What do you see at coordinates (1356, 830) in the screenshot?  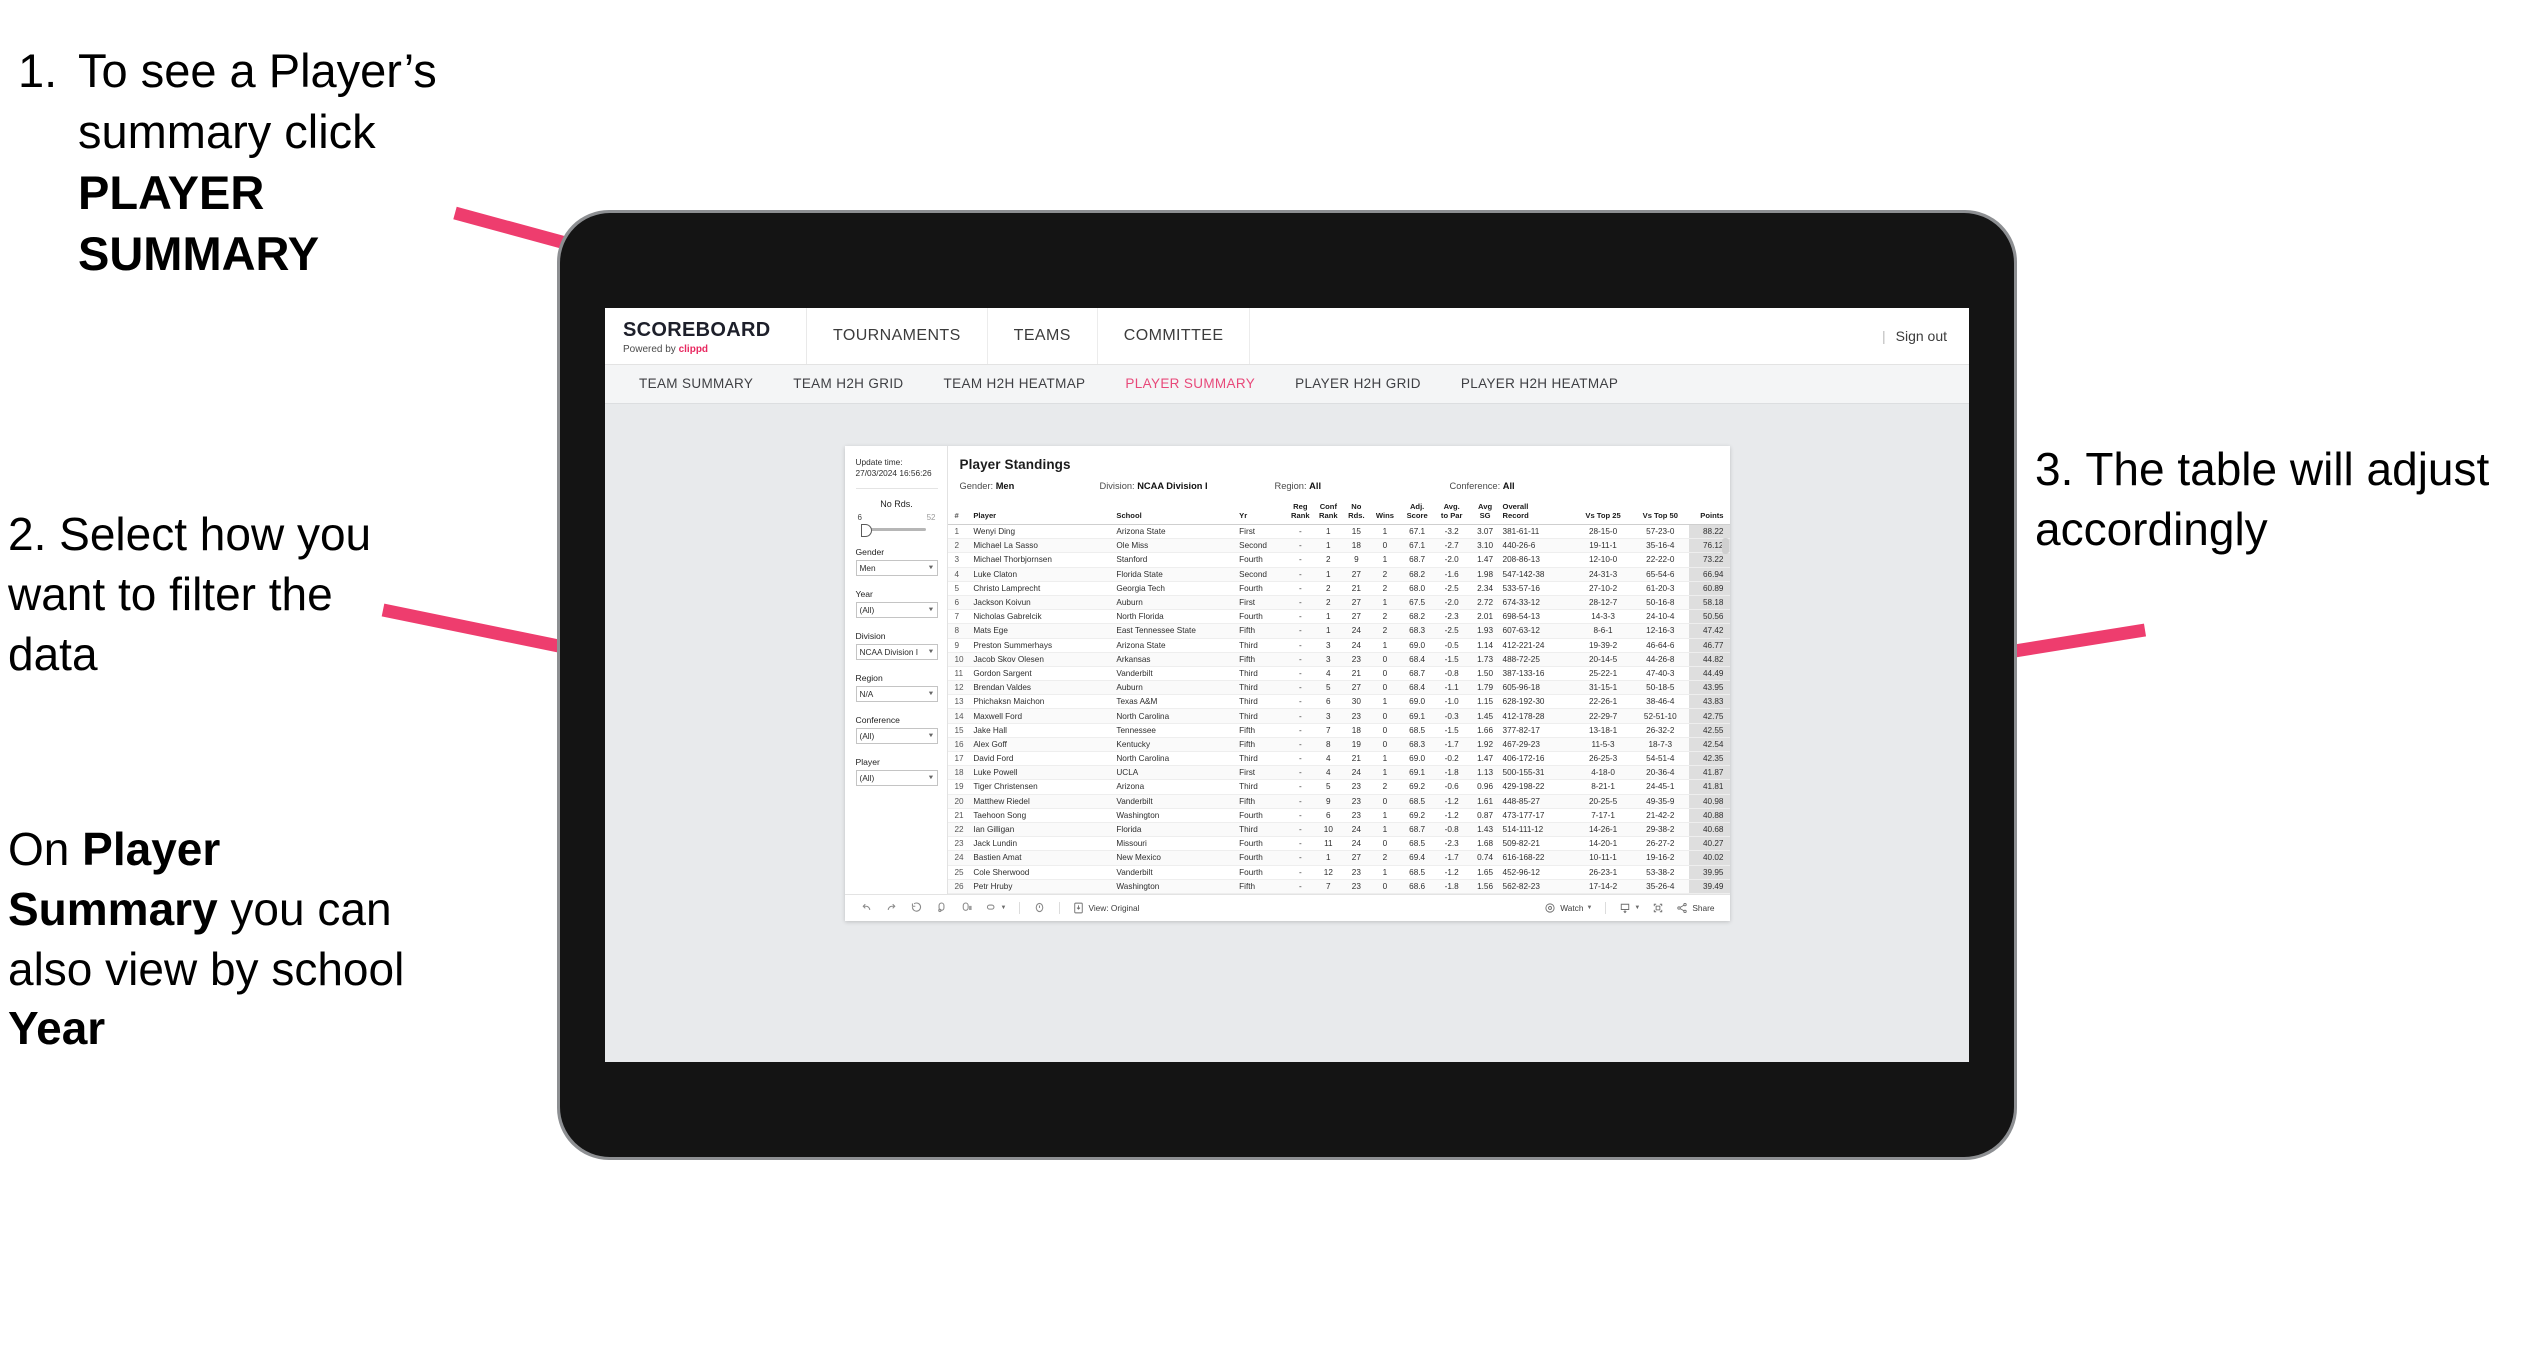 I see `table-cell: 24` at bounding box center [1356, 830].